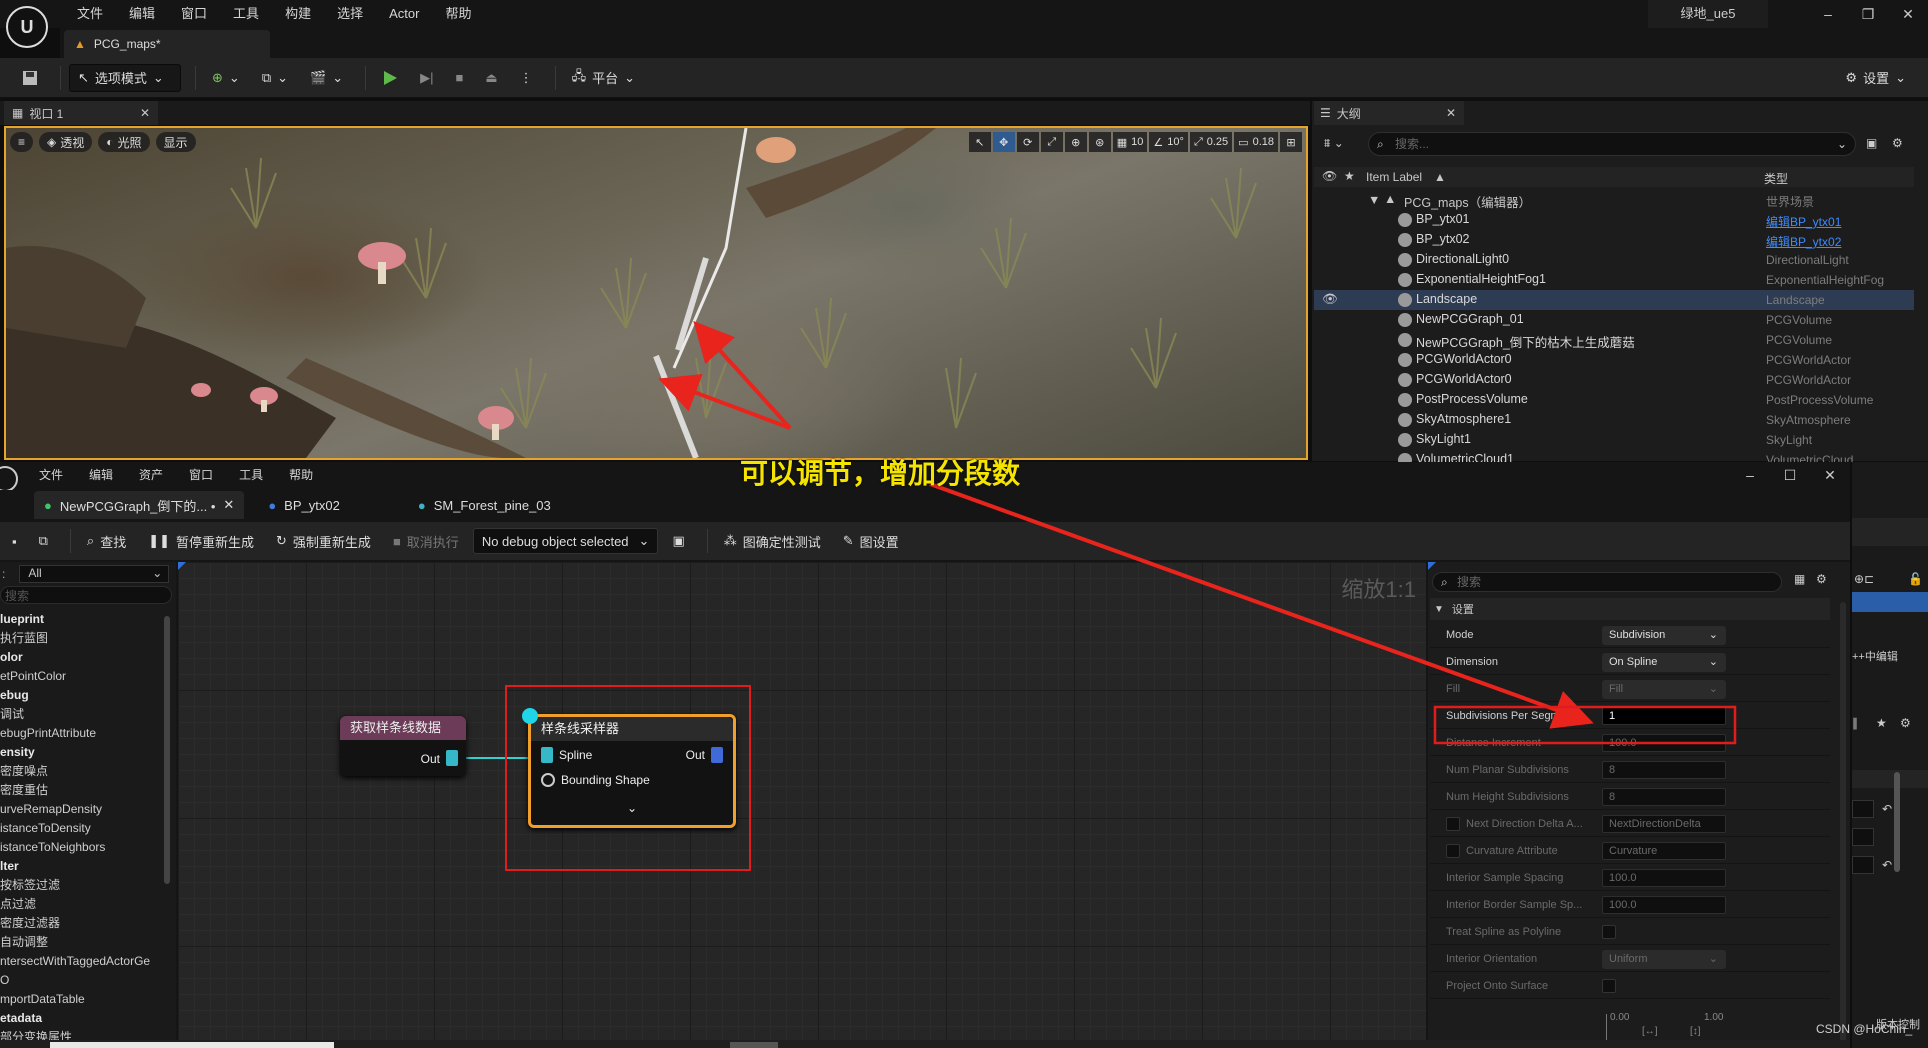 The width and height of the screenshot is (1928, 1048). I want to click on column-type: 类型, so click(1776, 178).